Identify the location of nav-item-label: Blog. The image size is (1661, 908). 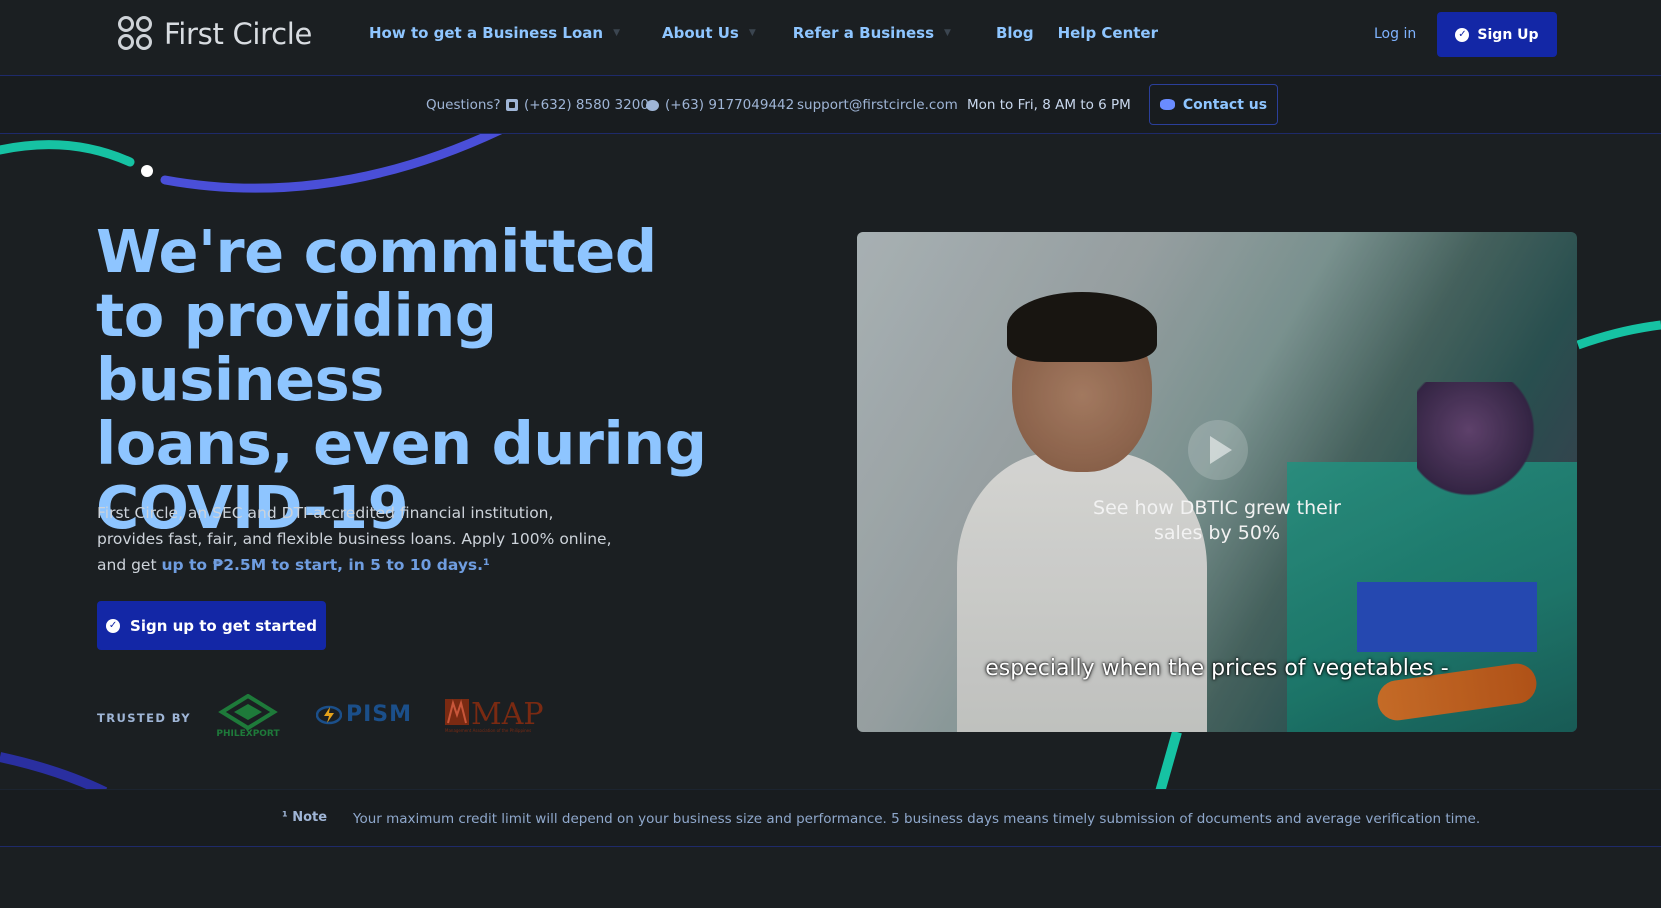
(1014, 33).